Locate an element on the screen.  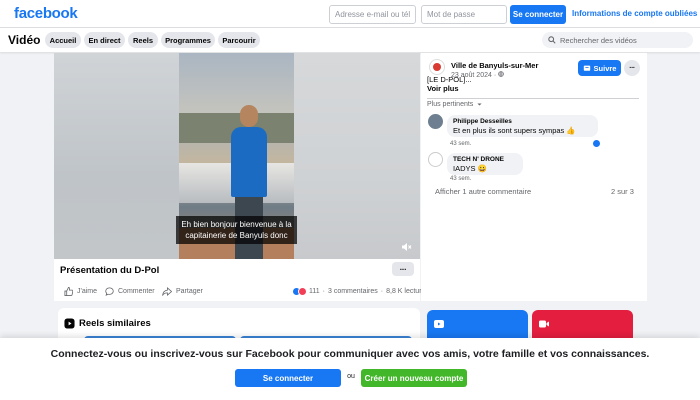
reels-icon is located at coordinates (69, 323).